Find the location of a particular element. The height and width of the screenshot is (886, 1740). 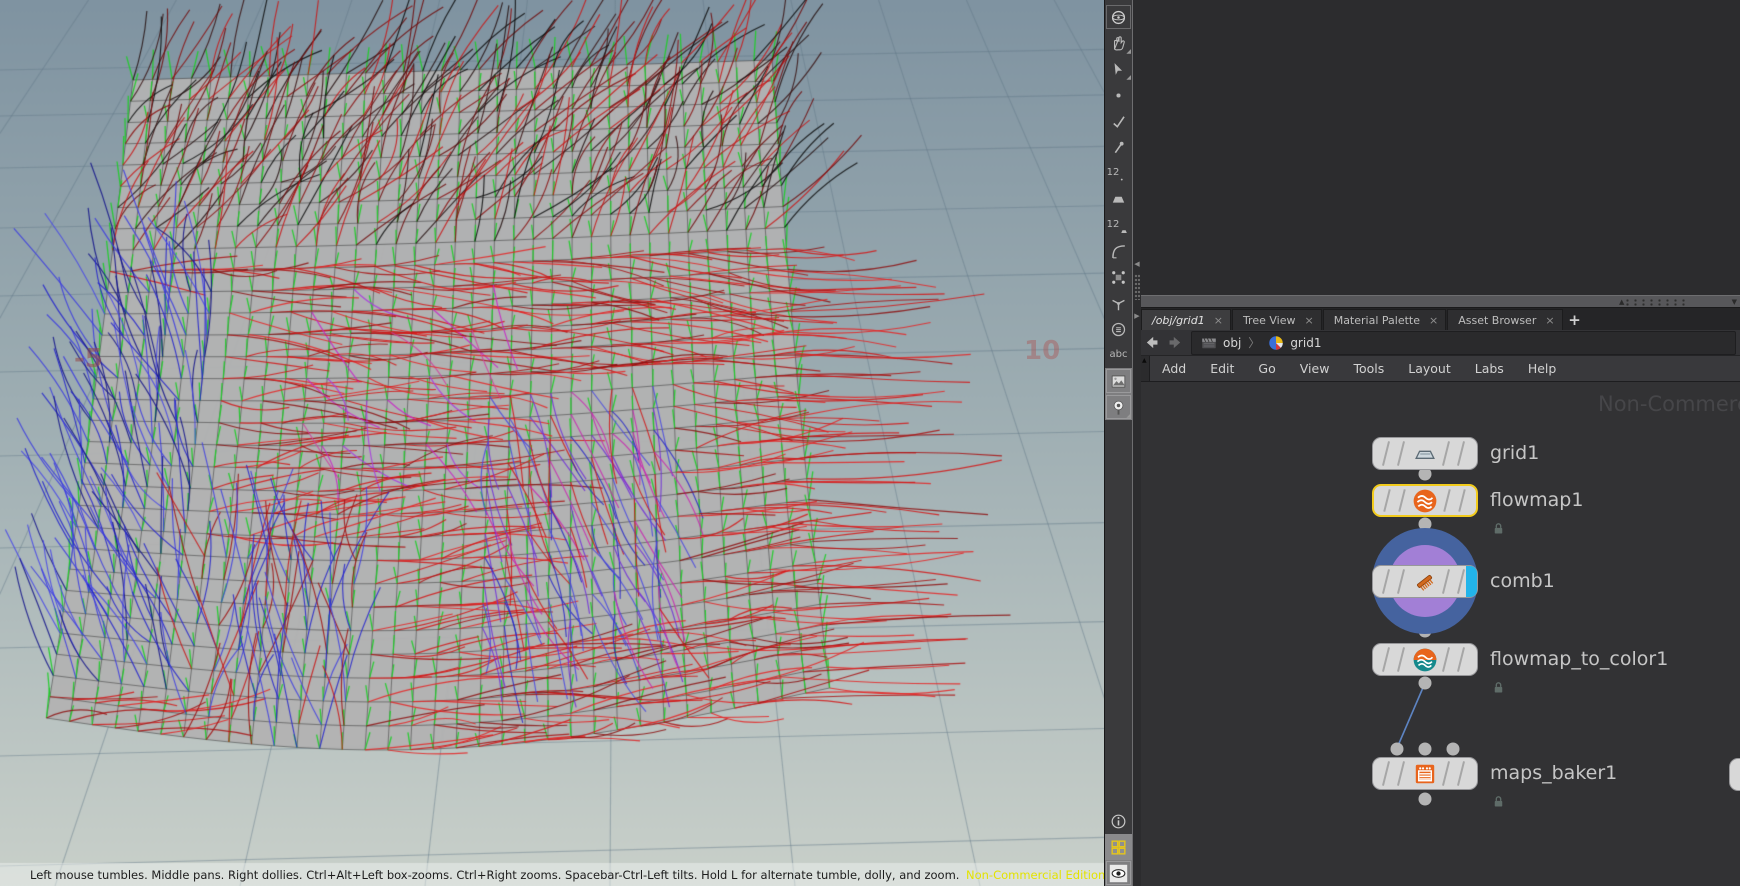

display-flag is located at coordinates (1471, 581).